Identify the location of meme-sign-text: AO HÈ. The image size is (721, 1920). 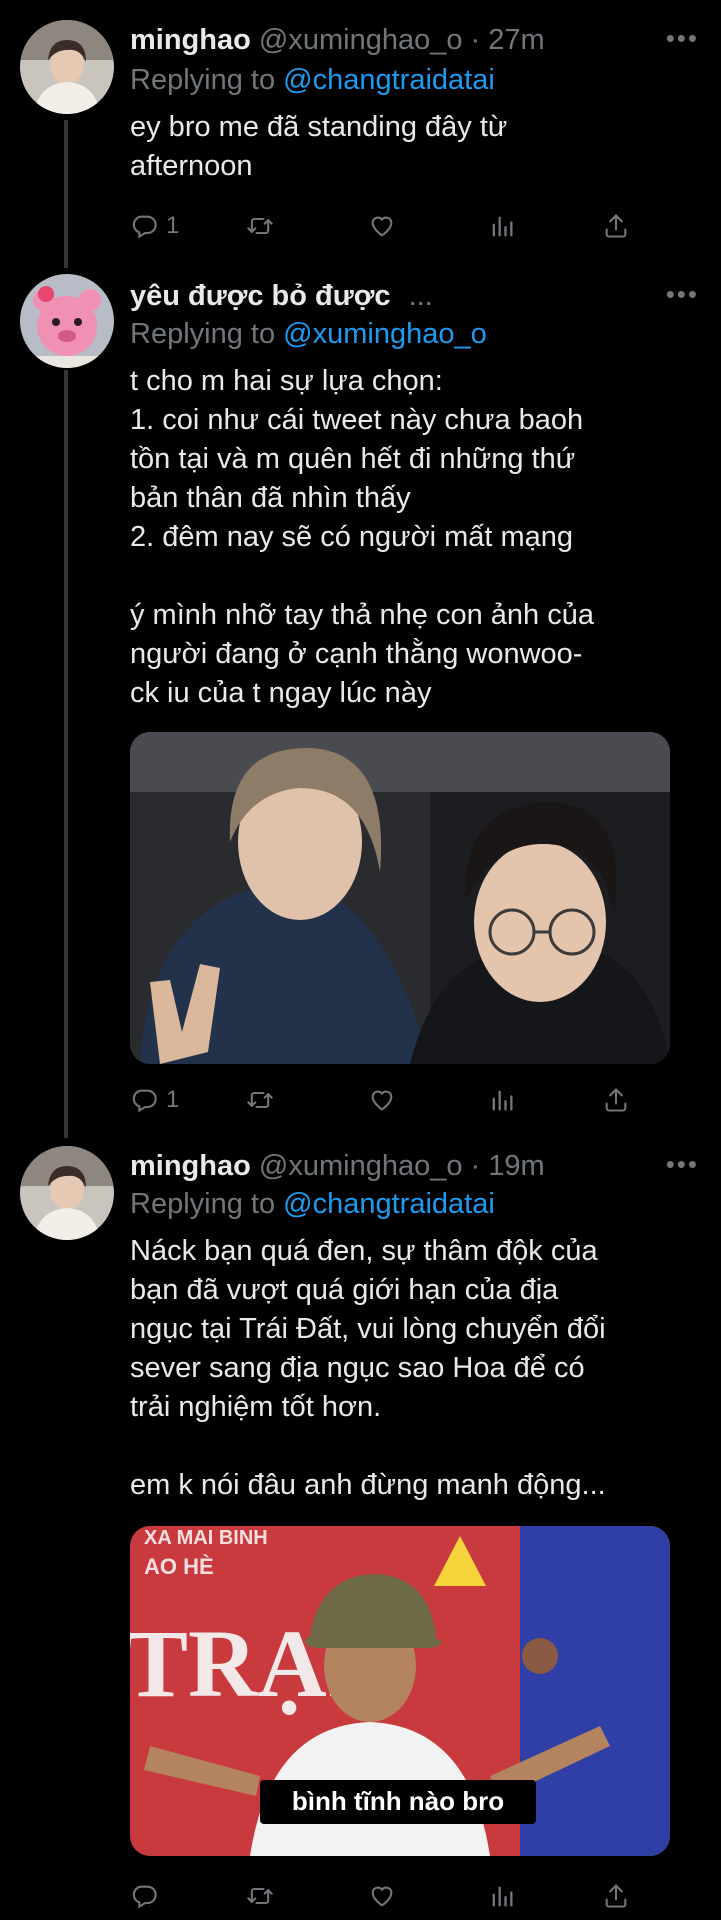
(179, 1566).